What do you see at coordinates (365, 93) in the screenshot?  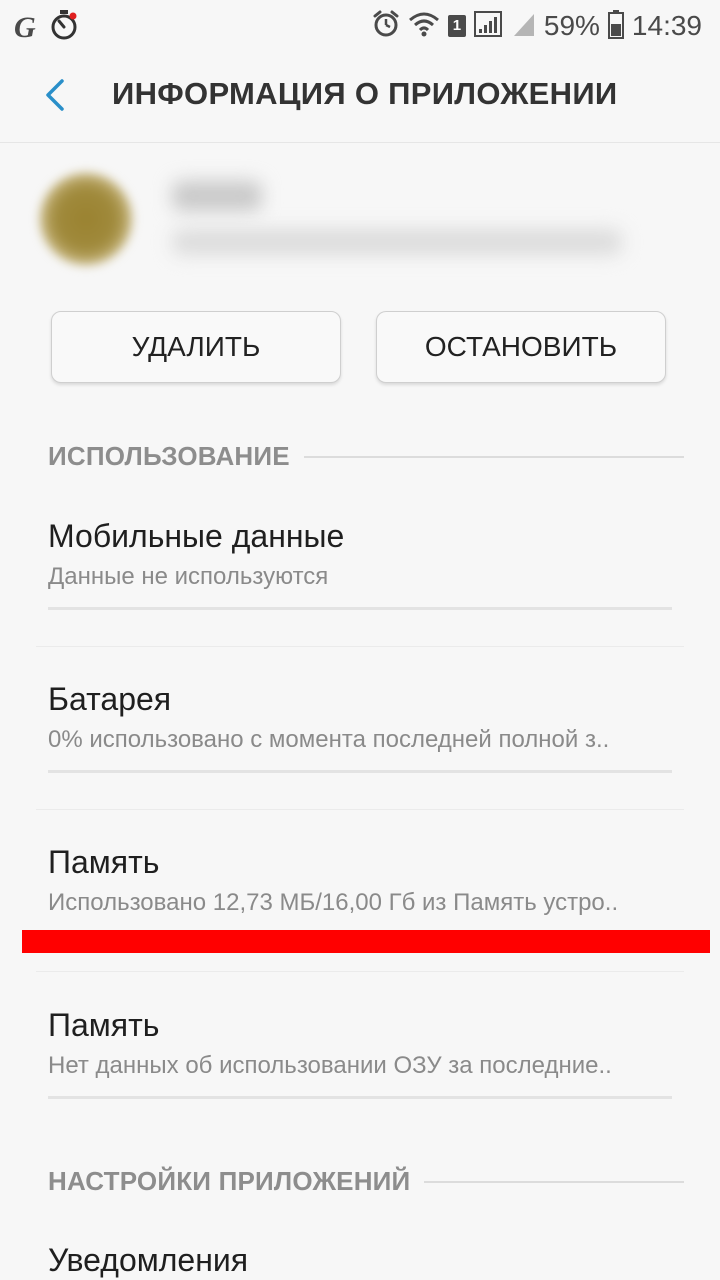 I see `page-title: ИНФОРМАЦИЯ О ПРИЛОЖЕНИИ` at bounding box center [365, 93].